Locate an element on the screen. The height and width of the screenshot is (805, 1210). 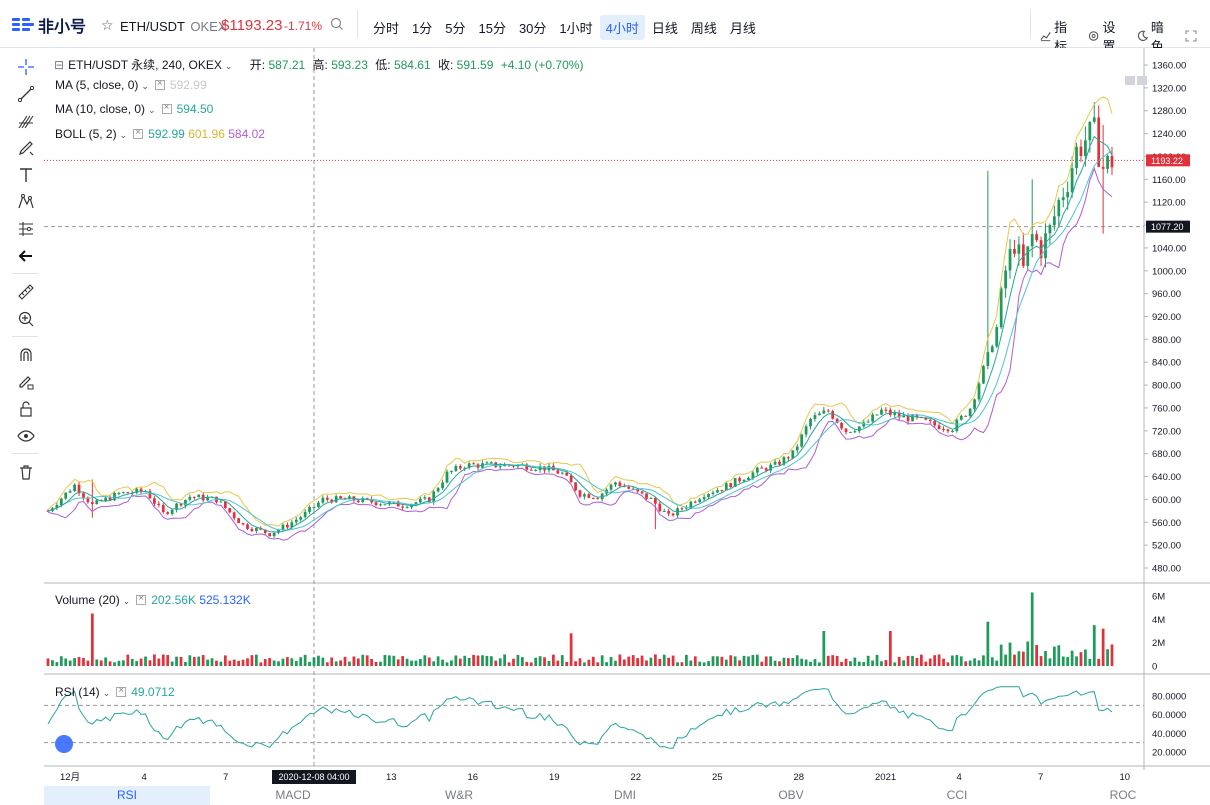
main-series-title: ETH/USDT 永续, 240, OKEX is located at coordinates (145, 65).